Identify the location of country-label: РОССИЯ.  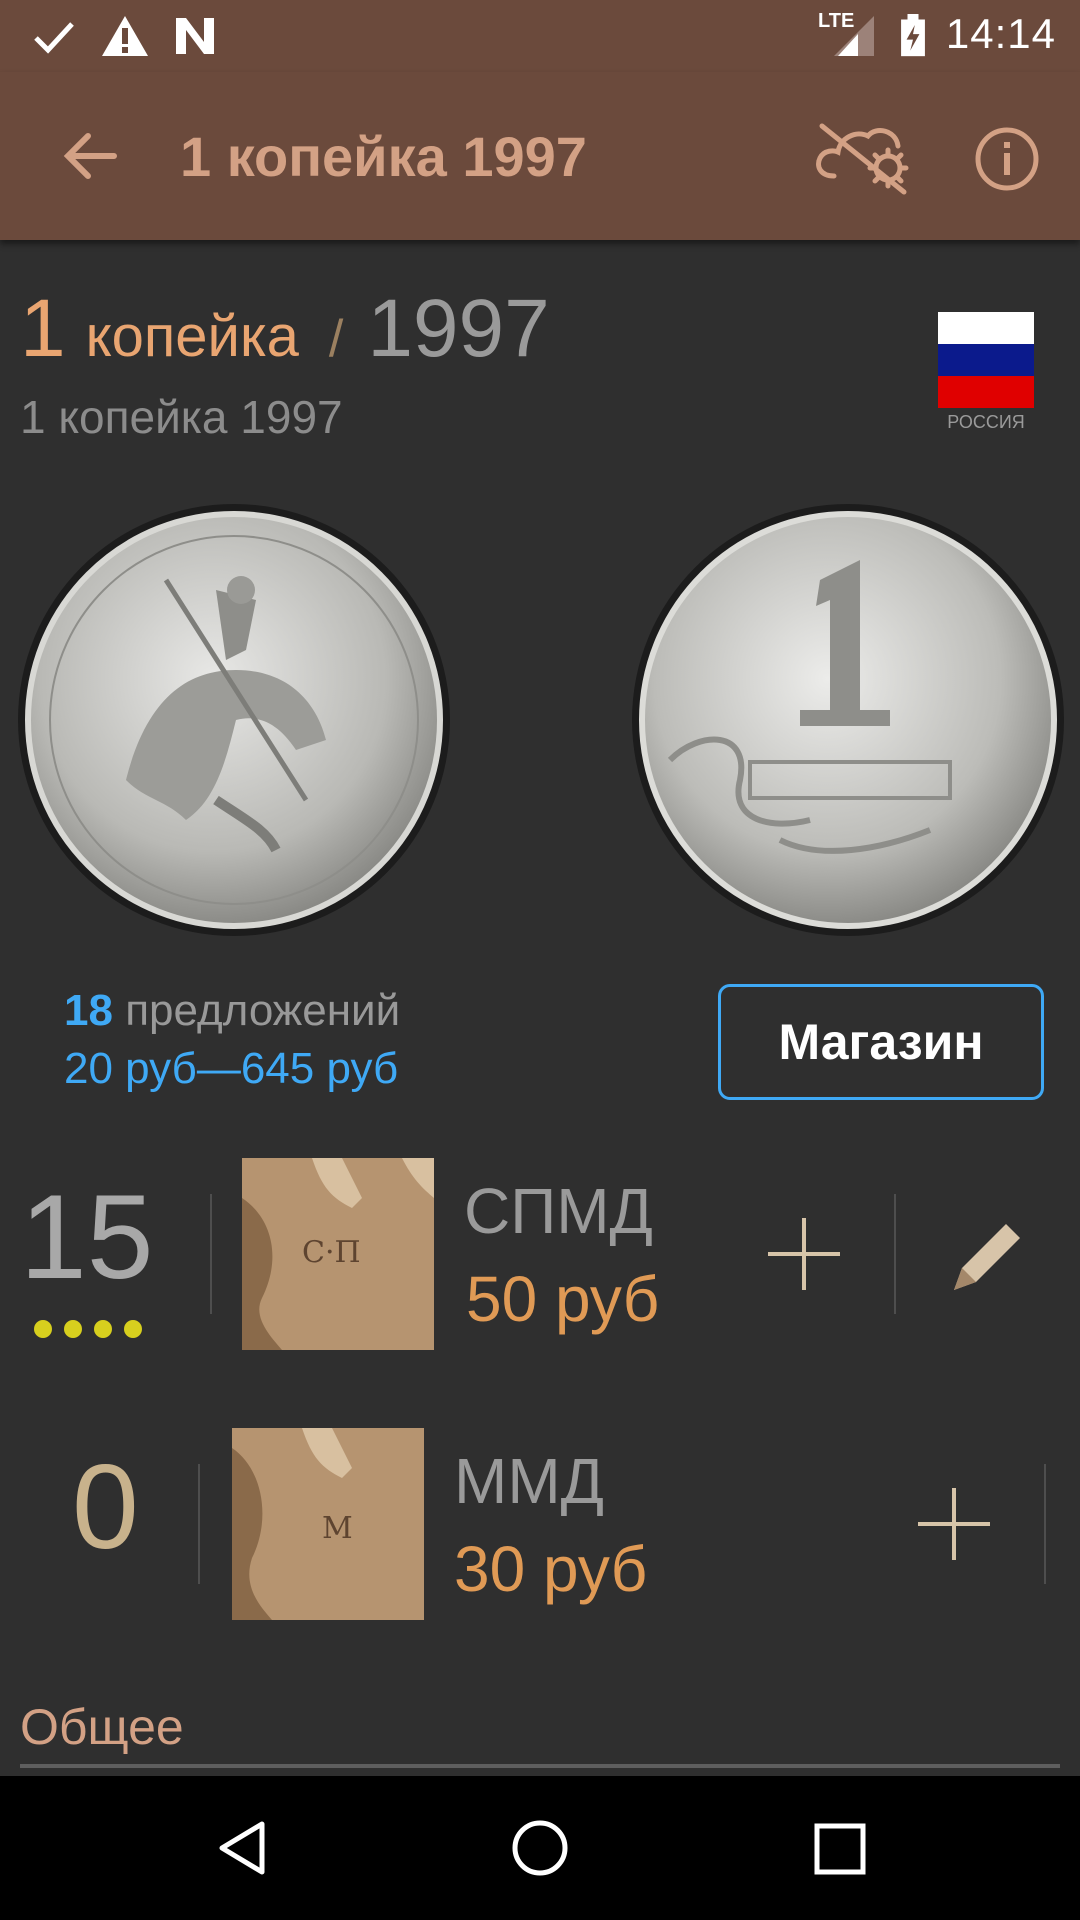
(986, 422).